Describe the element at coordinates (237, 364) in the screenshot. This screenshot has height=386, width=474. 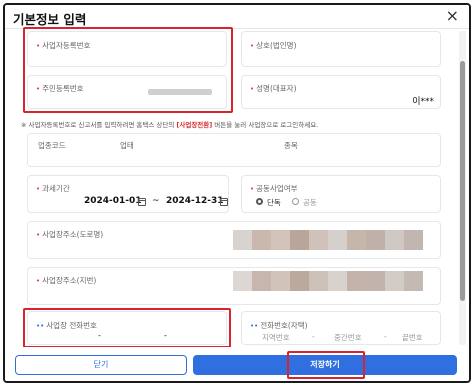
I see `dialog-footer: 닫기 저장하기` at that location.